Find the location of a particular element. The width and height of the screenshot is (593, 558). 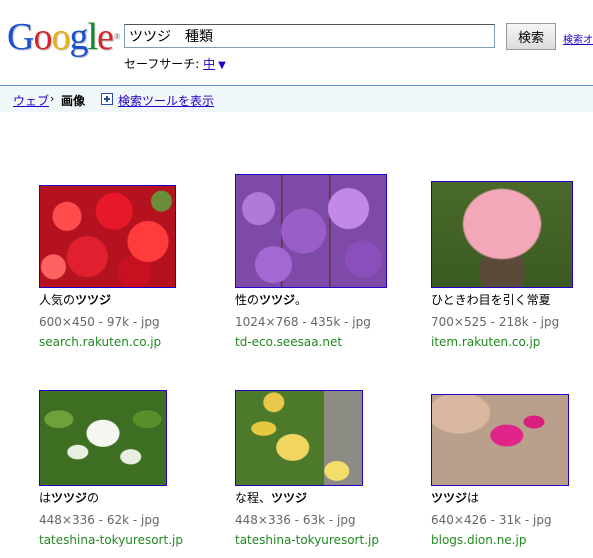

result-site: item.rakuten.co.jp is located at coordinates (485, 342).